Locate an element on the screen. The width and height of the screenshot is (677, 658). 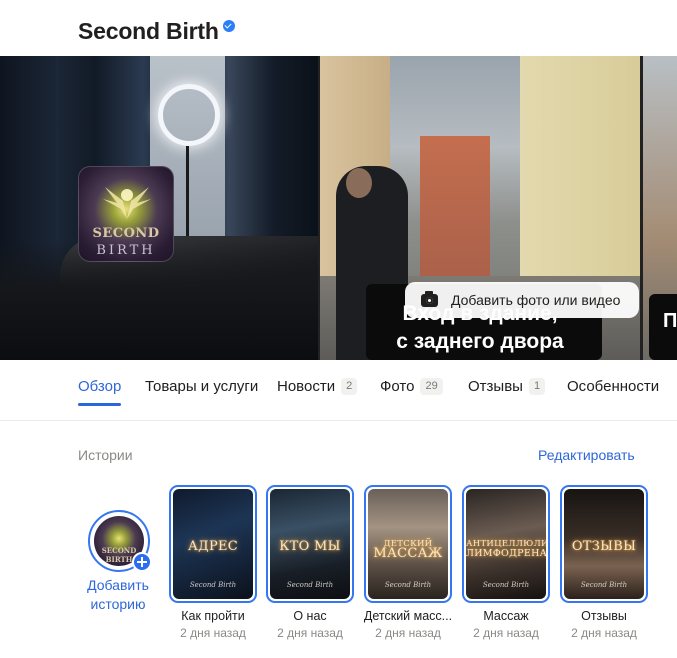
story-thumbnail: ДЕТСКИЙ МАССАЖ Second Birth is located at coordinates (408, 544).